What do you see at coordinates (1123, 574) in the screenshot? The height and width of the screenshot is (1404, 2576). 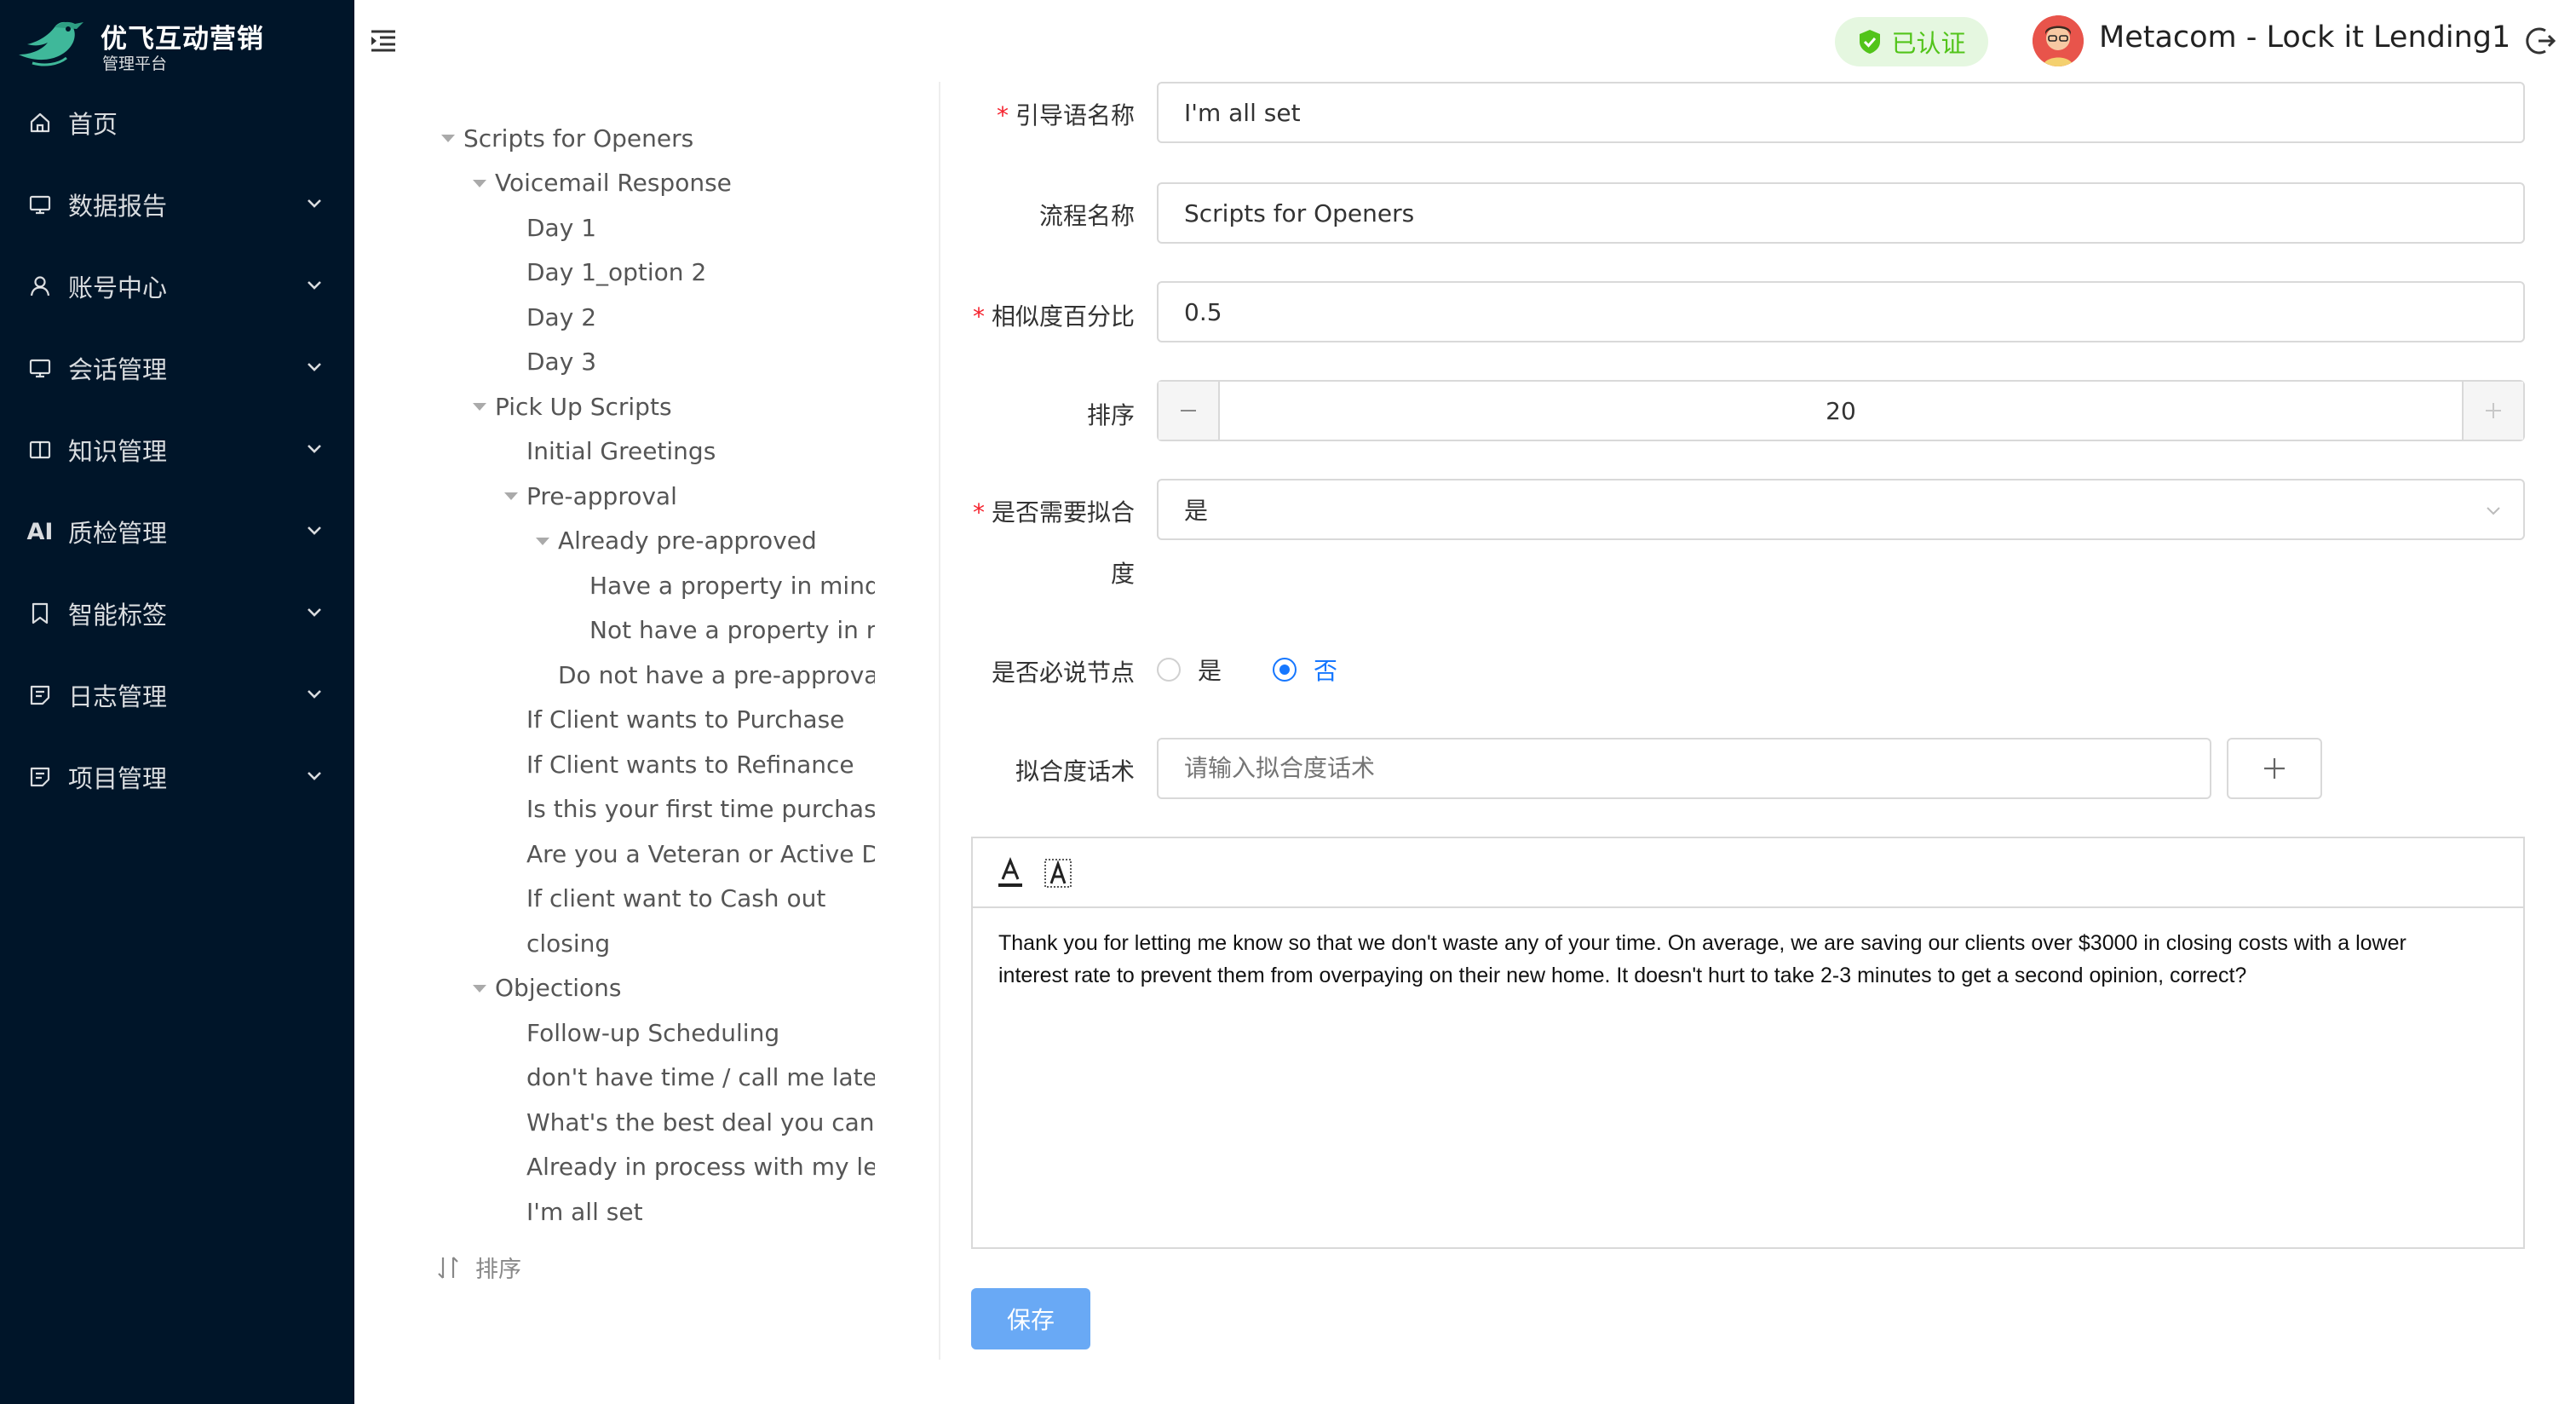 I see `need-fit-label-wrap: 度` at bounding box center [1123, 574].